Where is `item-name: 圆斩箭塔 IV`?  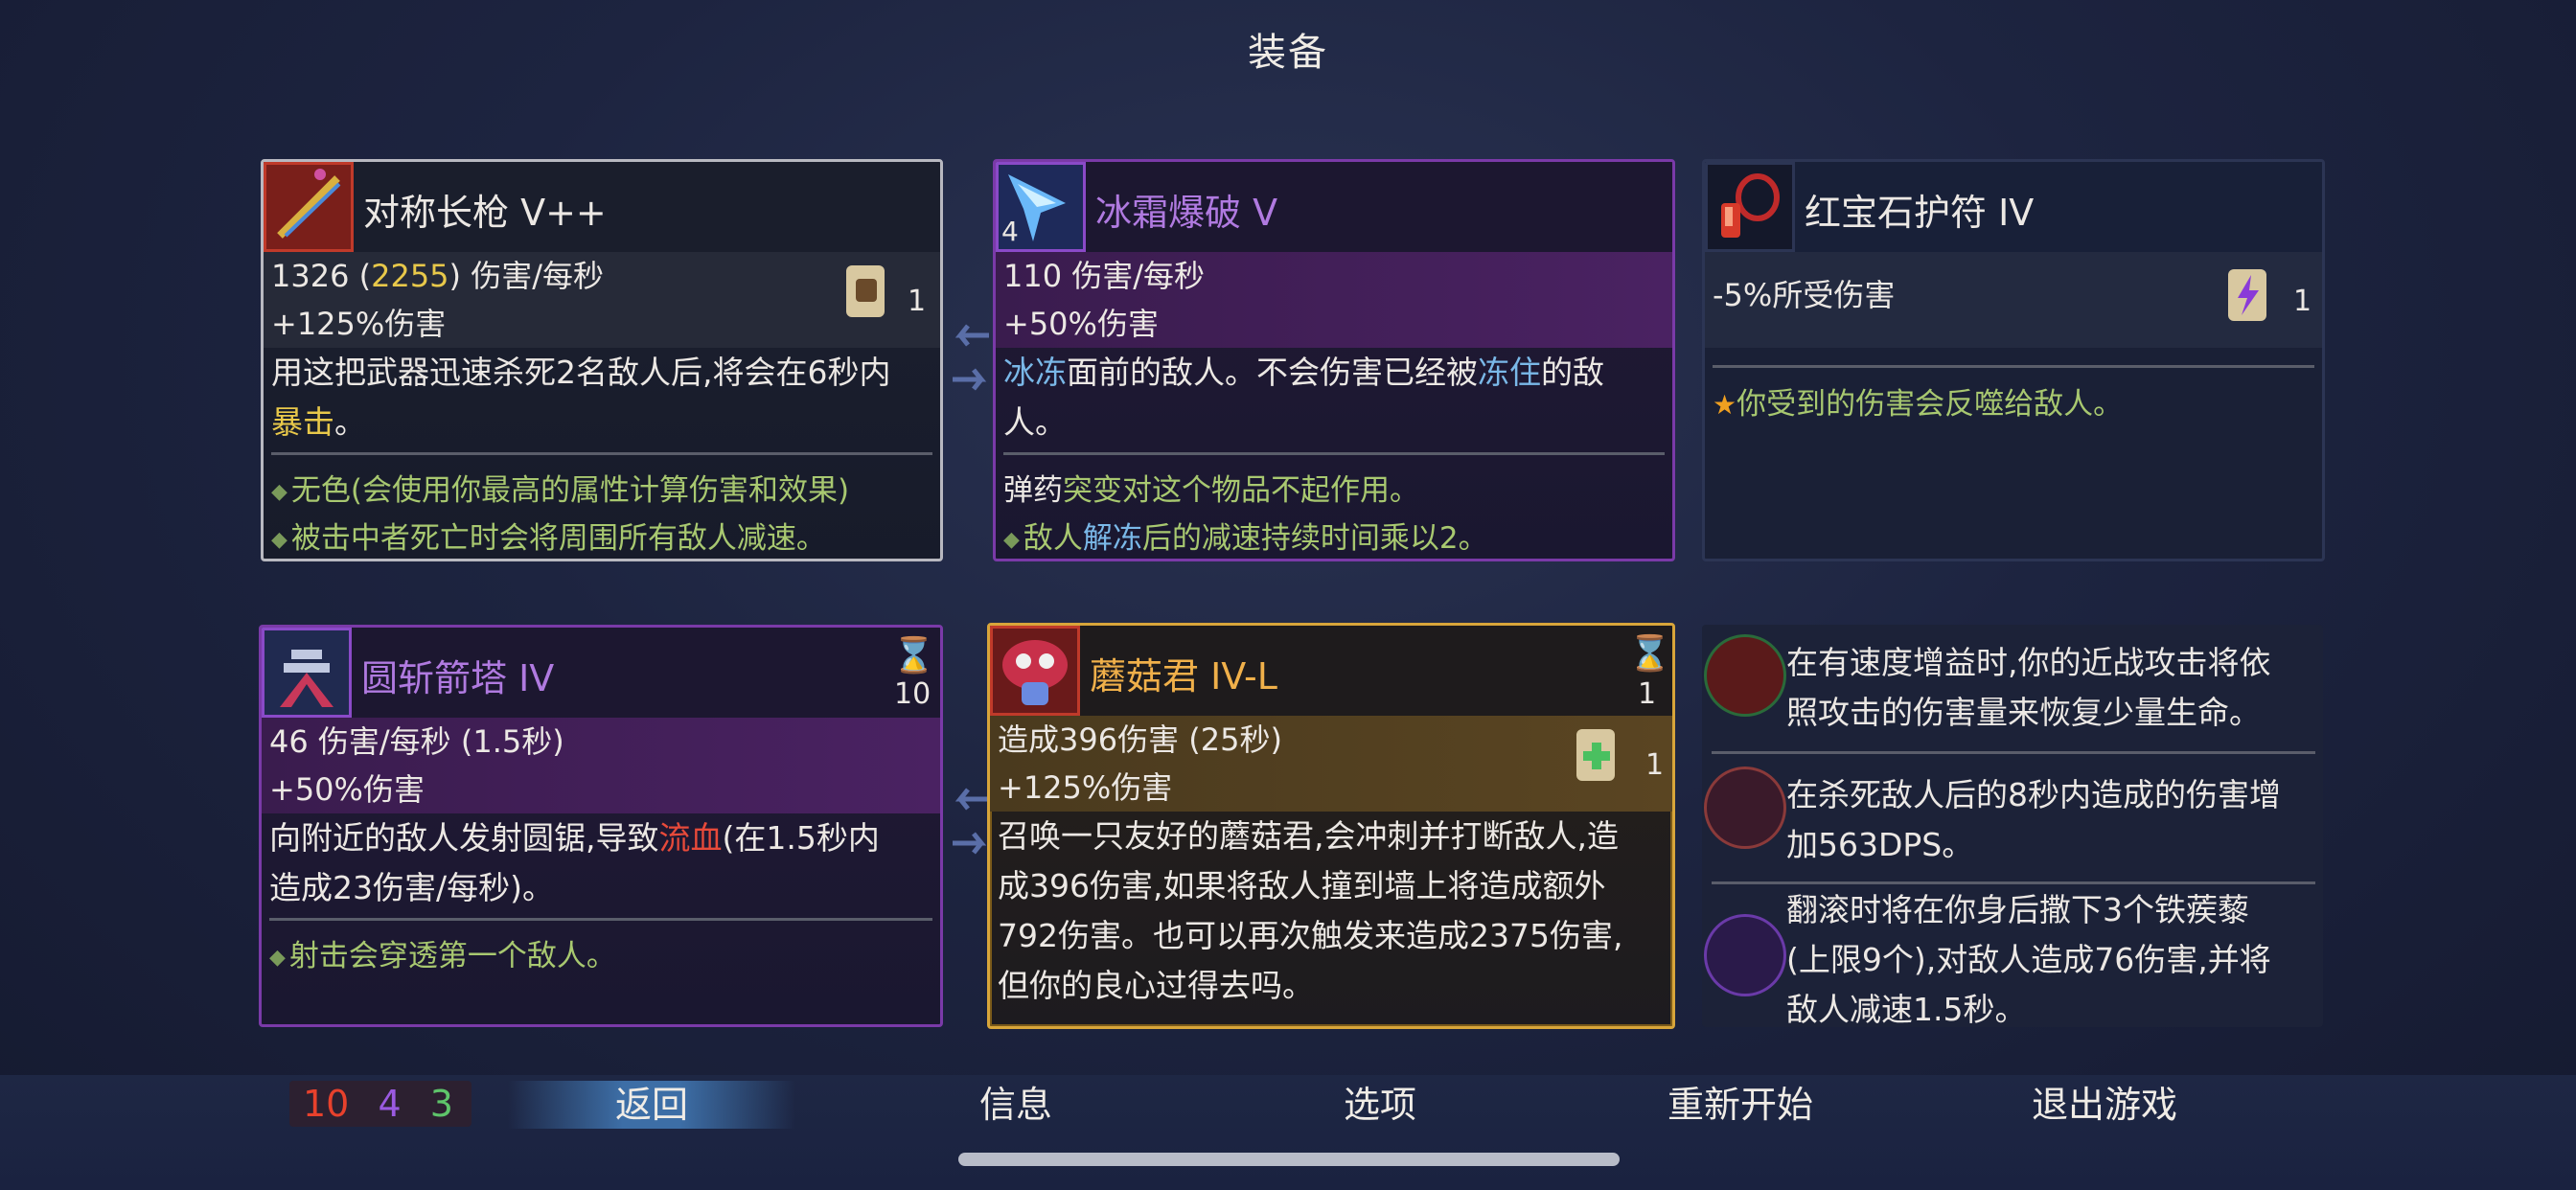 item-name: 圆斩箭塔 IV is located at coordinates (458, 678).